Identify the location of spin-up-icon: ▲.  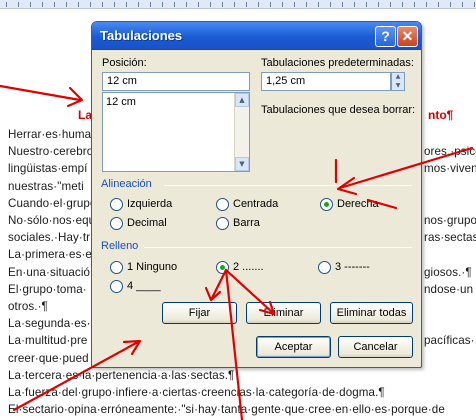
(398, 77).